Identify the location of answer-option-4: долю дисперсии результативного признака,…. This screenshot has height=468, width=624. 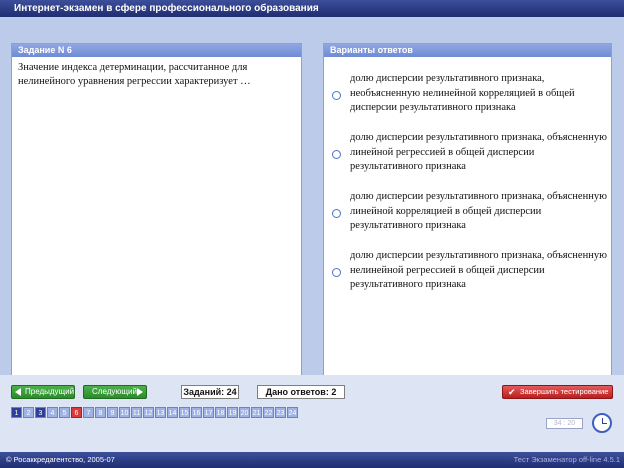
(468, 272).